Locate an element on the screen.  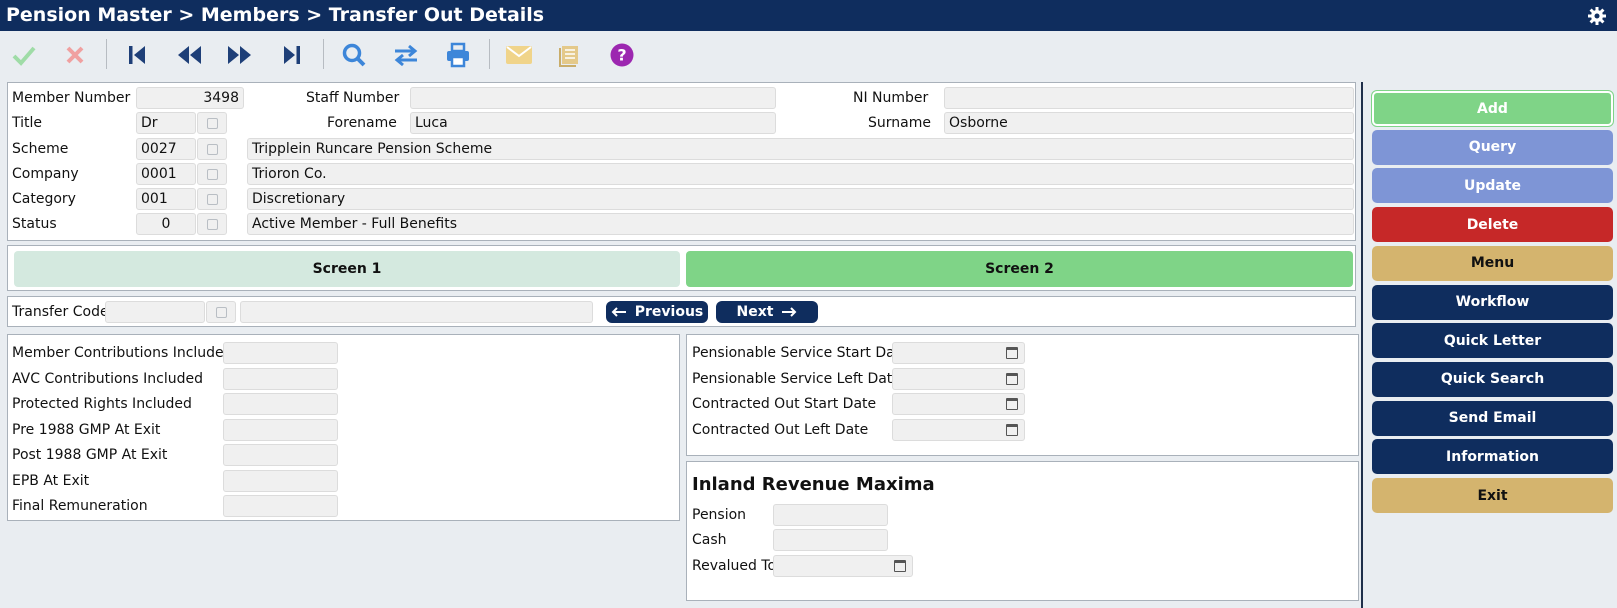
member-number-label: Member Number is located at coordinates (71, 98).